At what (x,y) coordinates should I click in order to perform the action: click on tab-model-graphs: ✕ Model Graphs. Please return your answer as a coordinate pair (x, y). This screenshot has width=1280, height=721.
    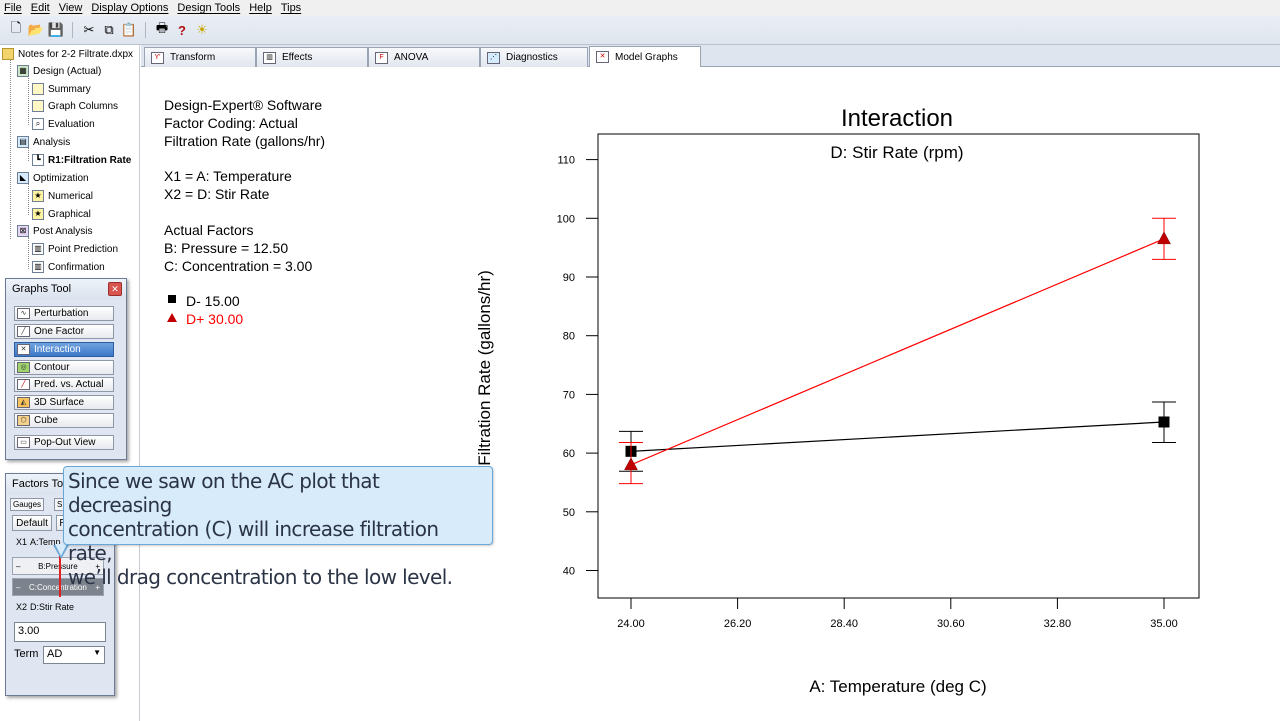
    Looking at the image, I should click on (645, 56).